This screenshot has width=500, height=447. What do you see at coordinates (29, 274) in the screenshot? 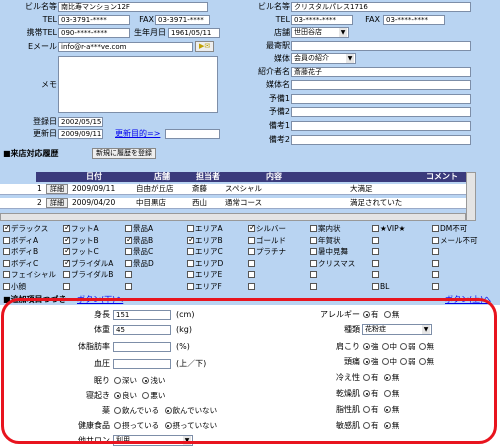
I see `checkbox-item: フェイシャル` at bounding box center [29, 274].